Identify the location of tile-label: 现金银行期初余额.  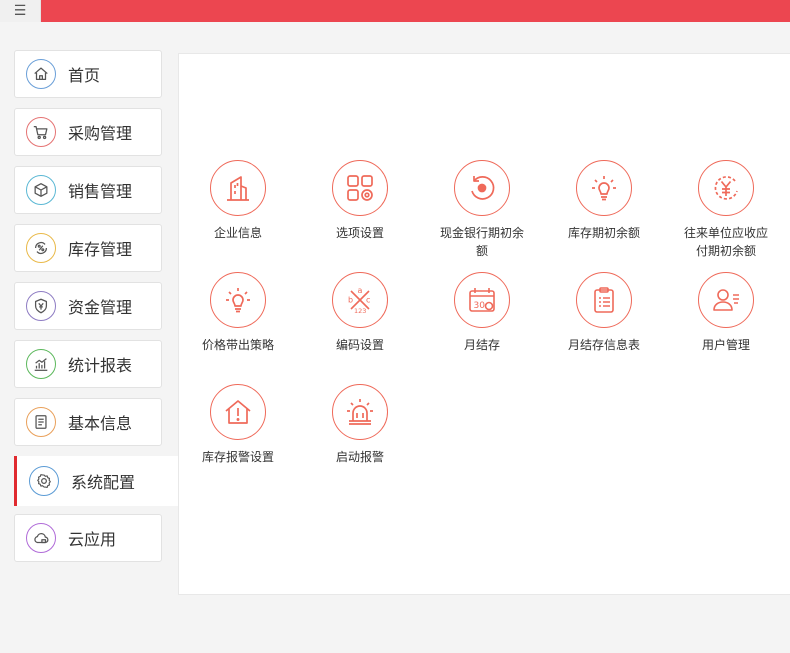
(481, 242).